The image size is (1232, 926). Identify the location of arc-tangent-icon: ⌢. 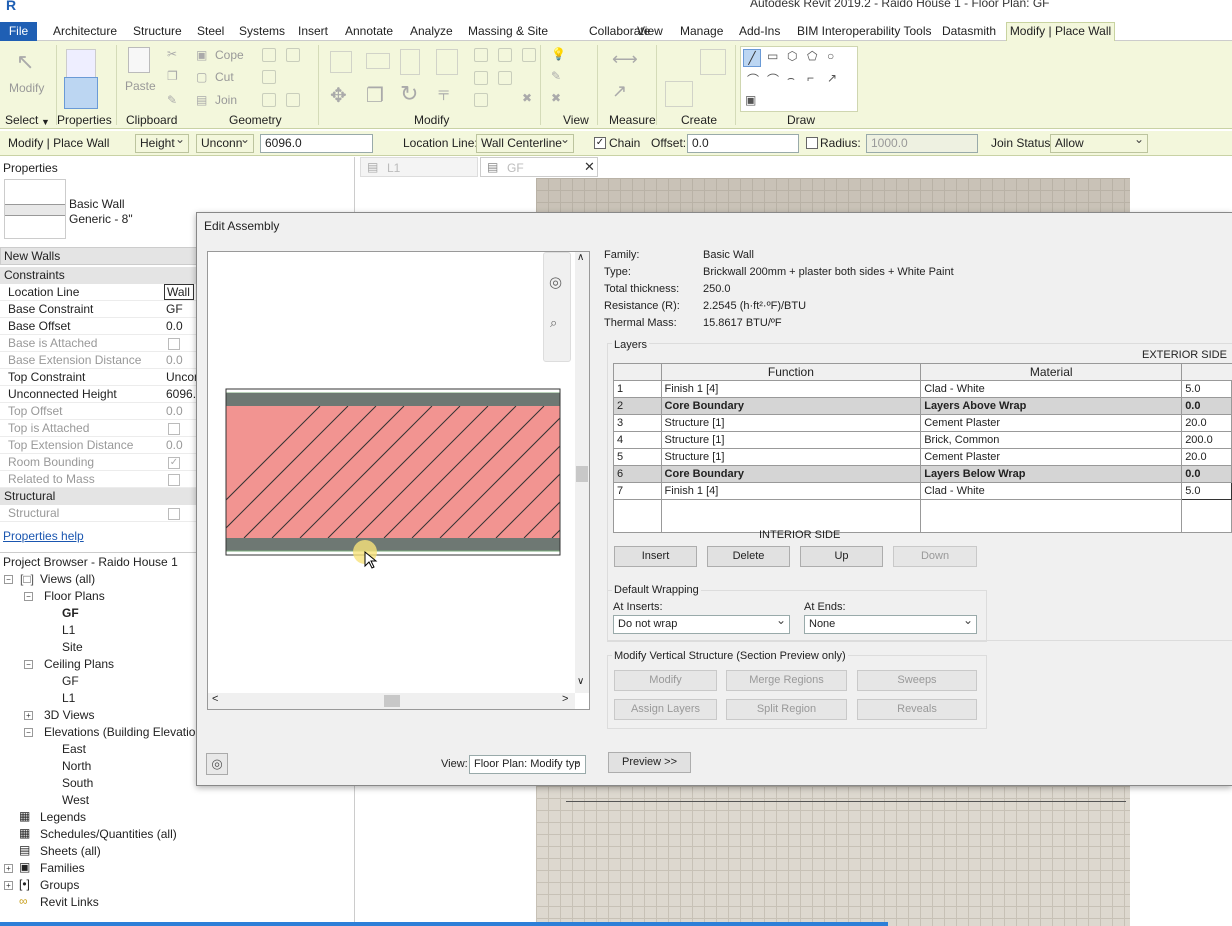
(791, 78).